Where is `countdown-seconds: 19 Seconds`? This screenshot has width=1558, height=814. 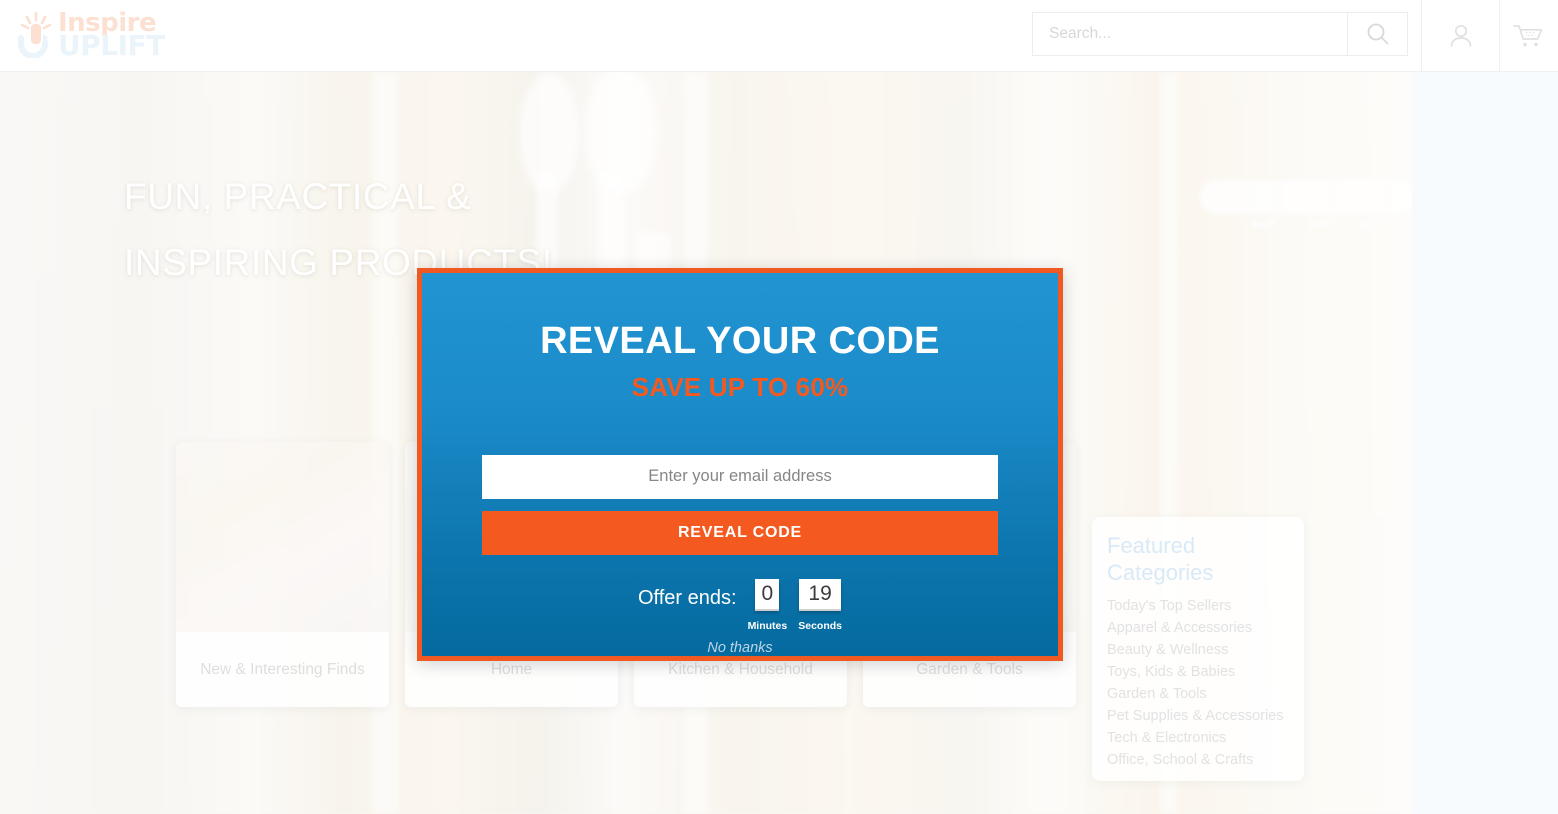 countdown-seconds: 19 Seconds is located at coordinates (820, 605).